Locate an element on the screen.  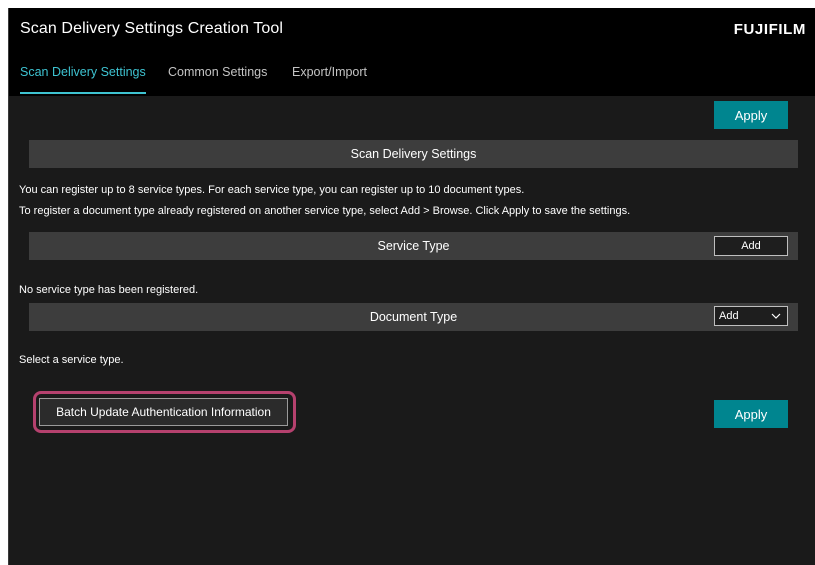
document-type-add-value: Add is located at coordinates (729, 316).